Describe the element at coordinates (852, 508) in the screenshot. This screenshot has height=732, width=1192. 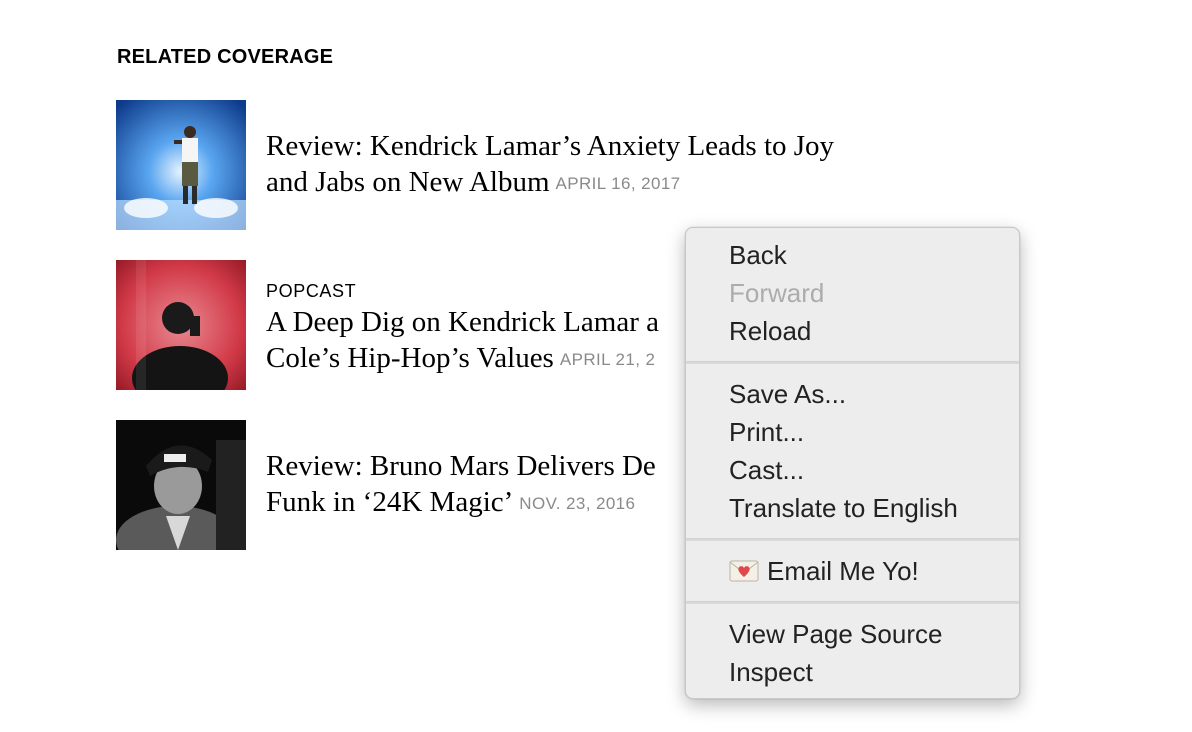
I see `menu-item-translate: Translate to English` at that location.